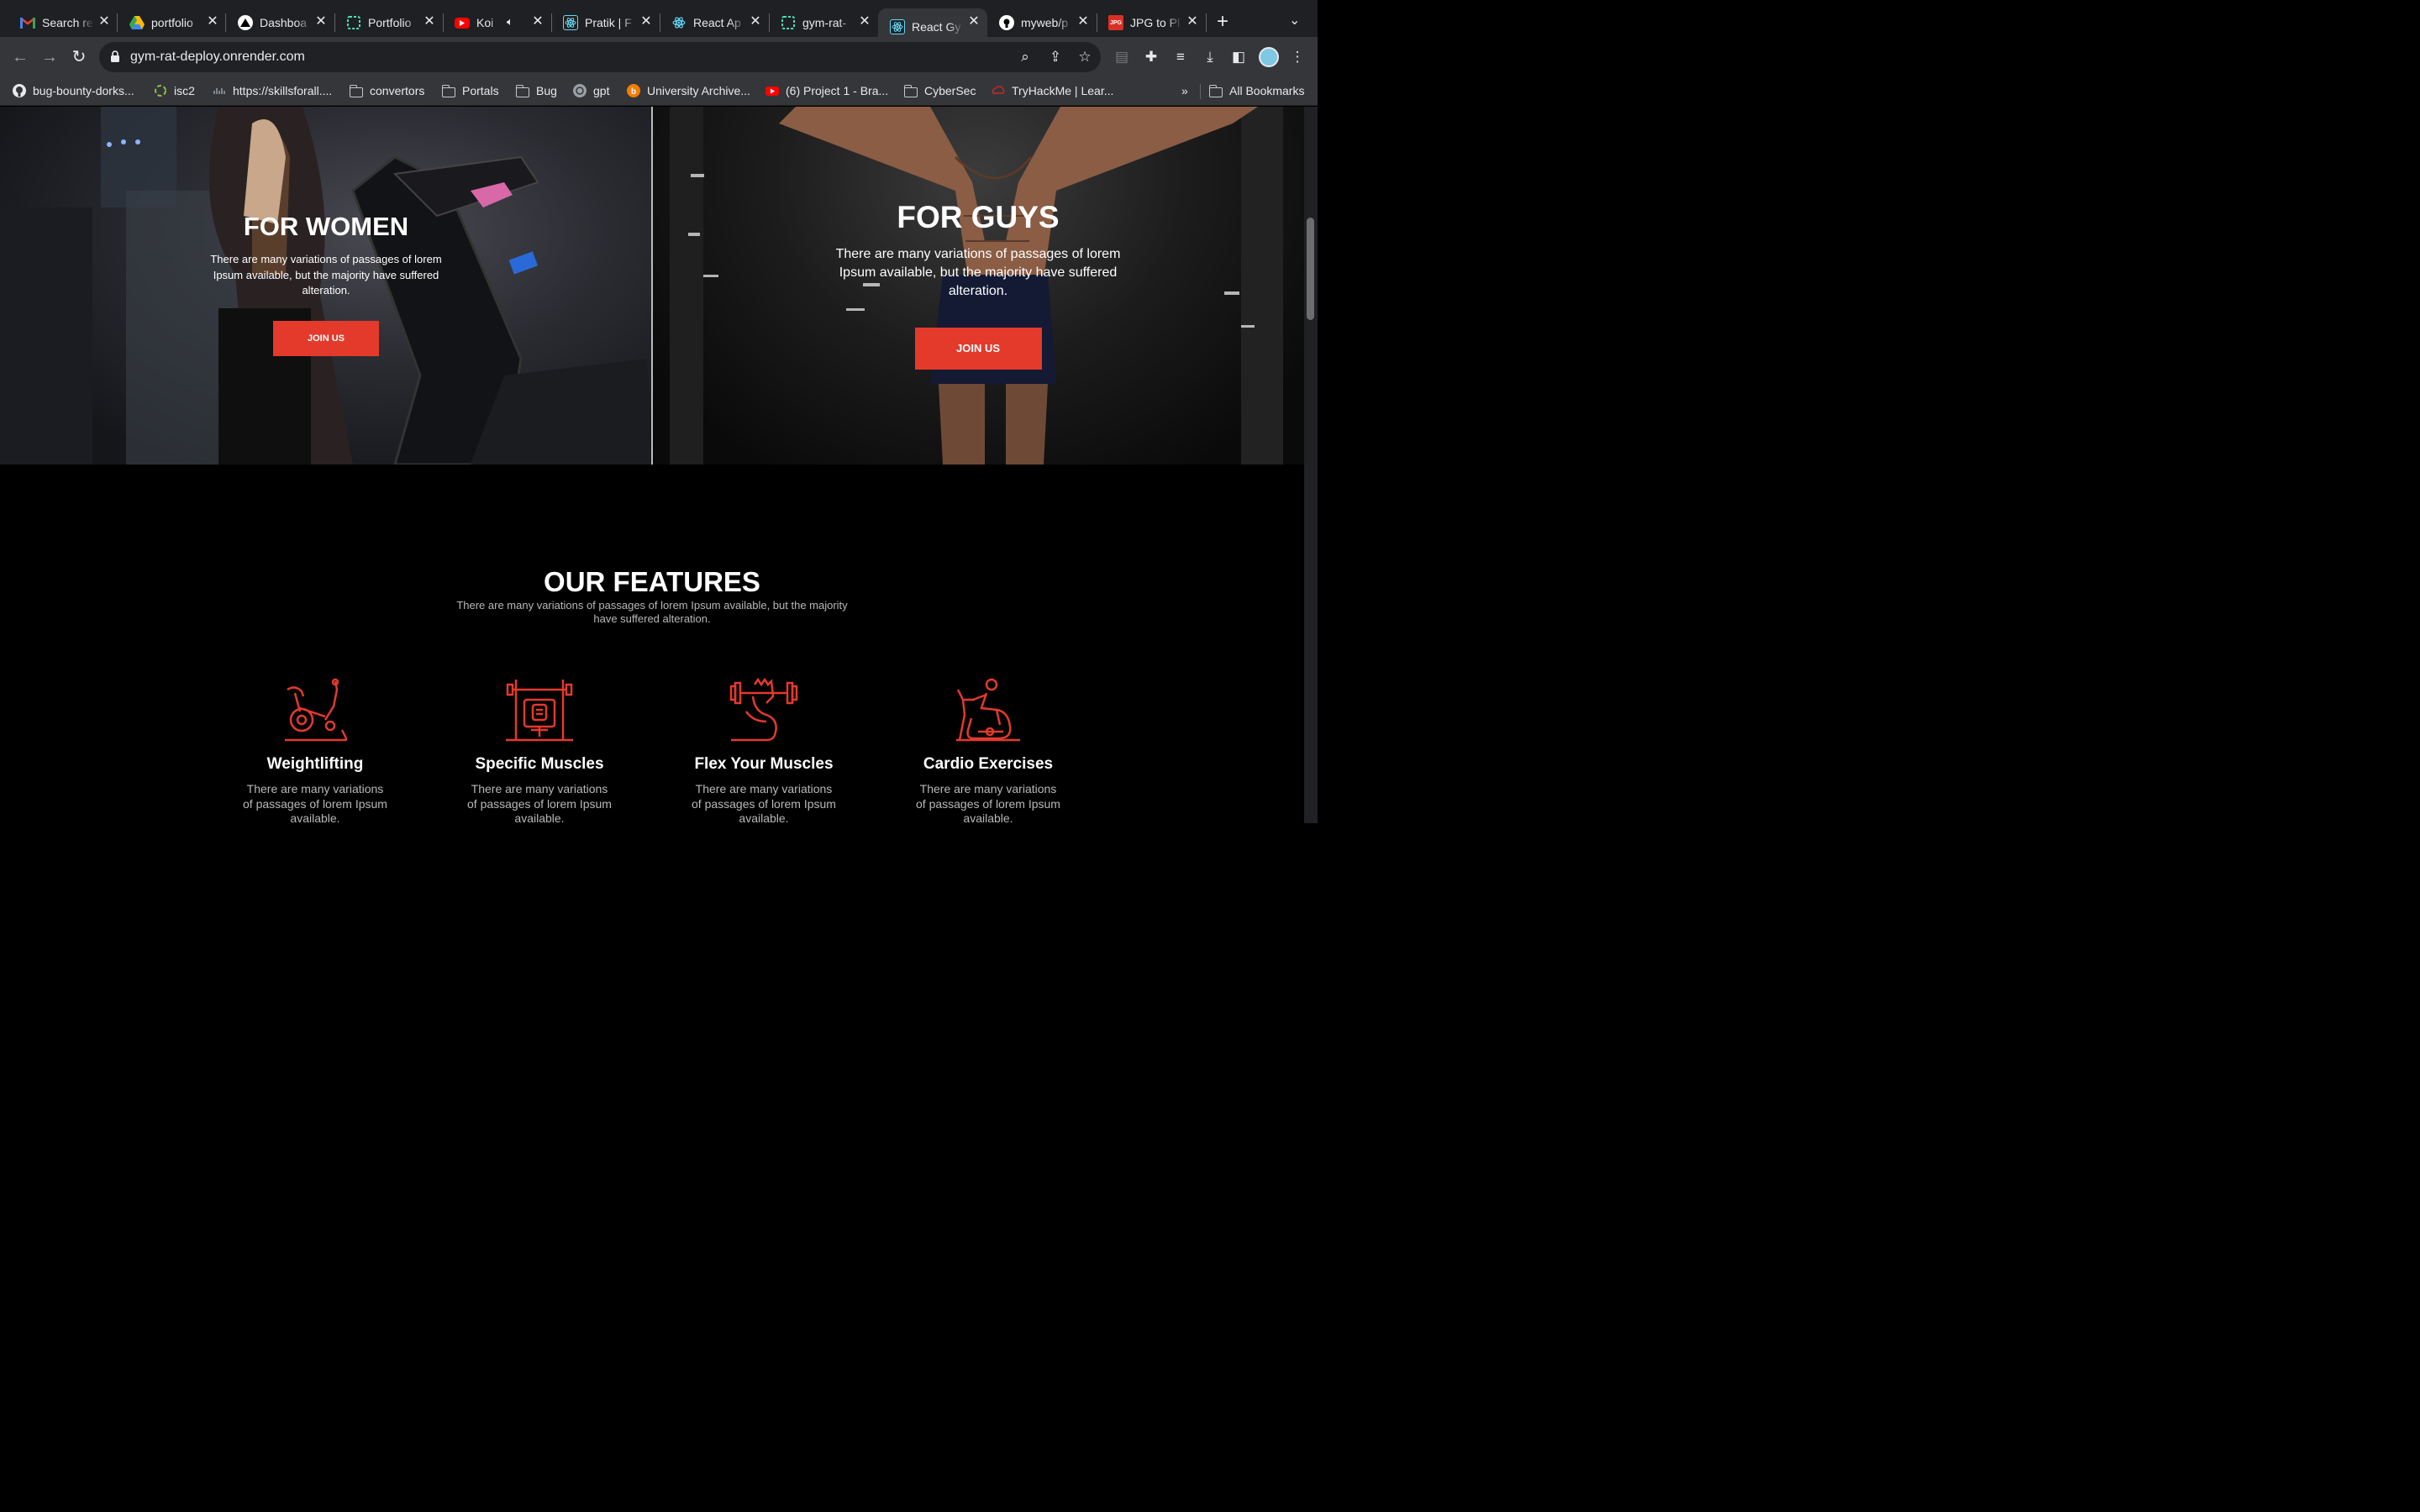 The image size is (2420, 1512). What do you see at coordinates (978, 217) in the screenshot?
I see `hero-guys-title: FOR GUYS` at bounding box center [978, 217].